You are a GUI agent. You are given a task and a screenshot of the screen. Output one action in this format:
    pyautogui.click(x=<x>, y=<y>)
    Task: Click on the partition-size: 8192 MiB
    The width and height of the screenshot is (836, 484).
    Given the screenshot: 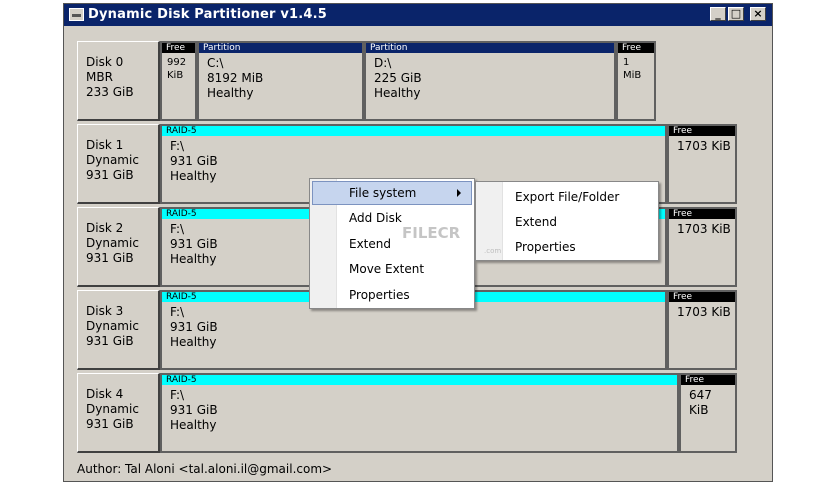 What is the action you would take?
    pyautogui.click(x=235, y=78)
    